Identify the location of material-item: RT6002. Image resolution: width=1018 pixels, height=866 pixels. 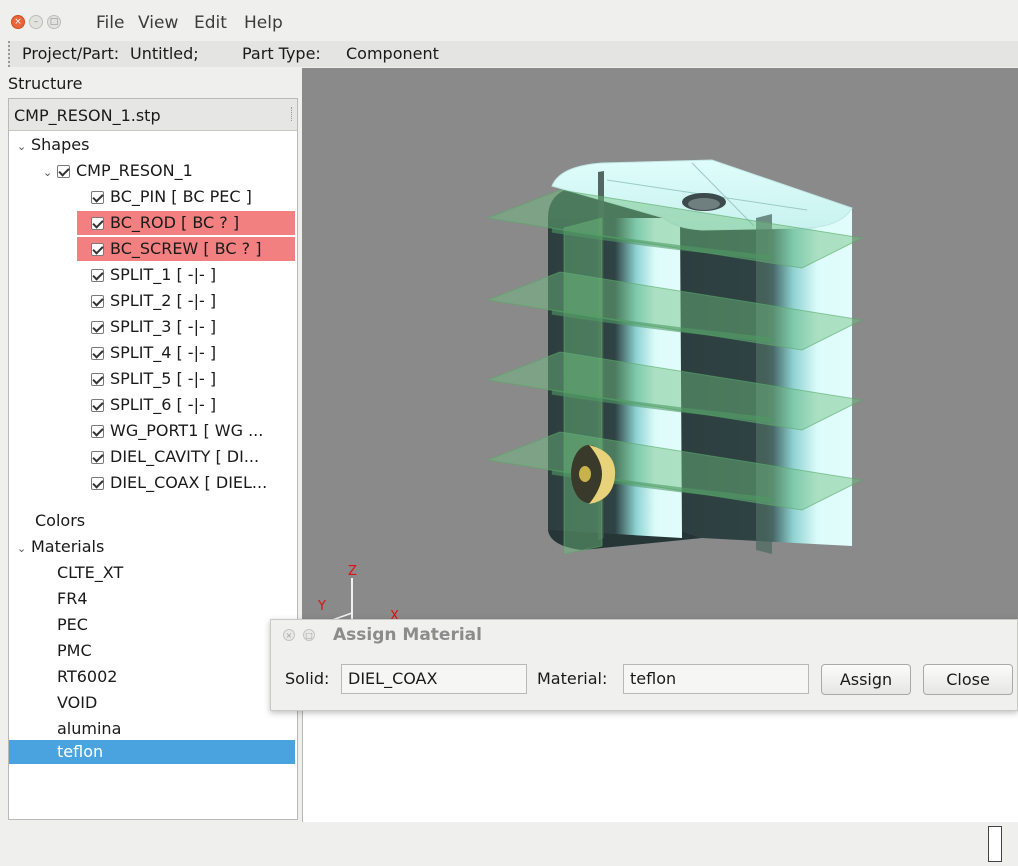
(87, 677).